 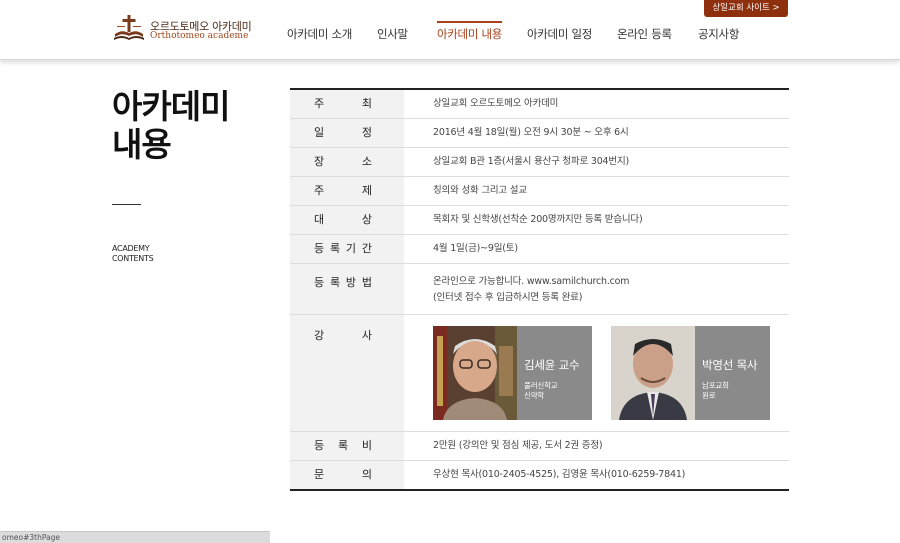 I want to click on bible-cross-logo-icon, so click(x=129, y=27).